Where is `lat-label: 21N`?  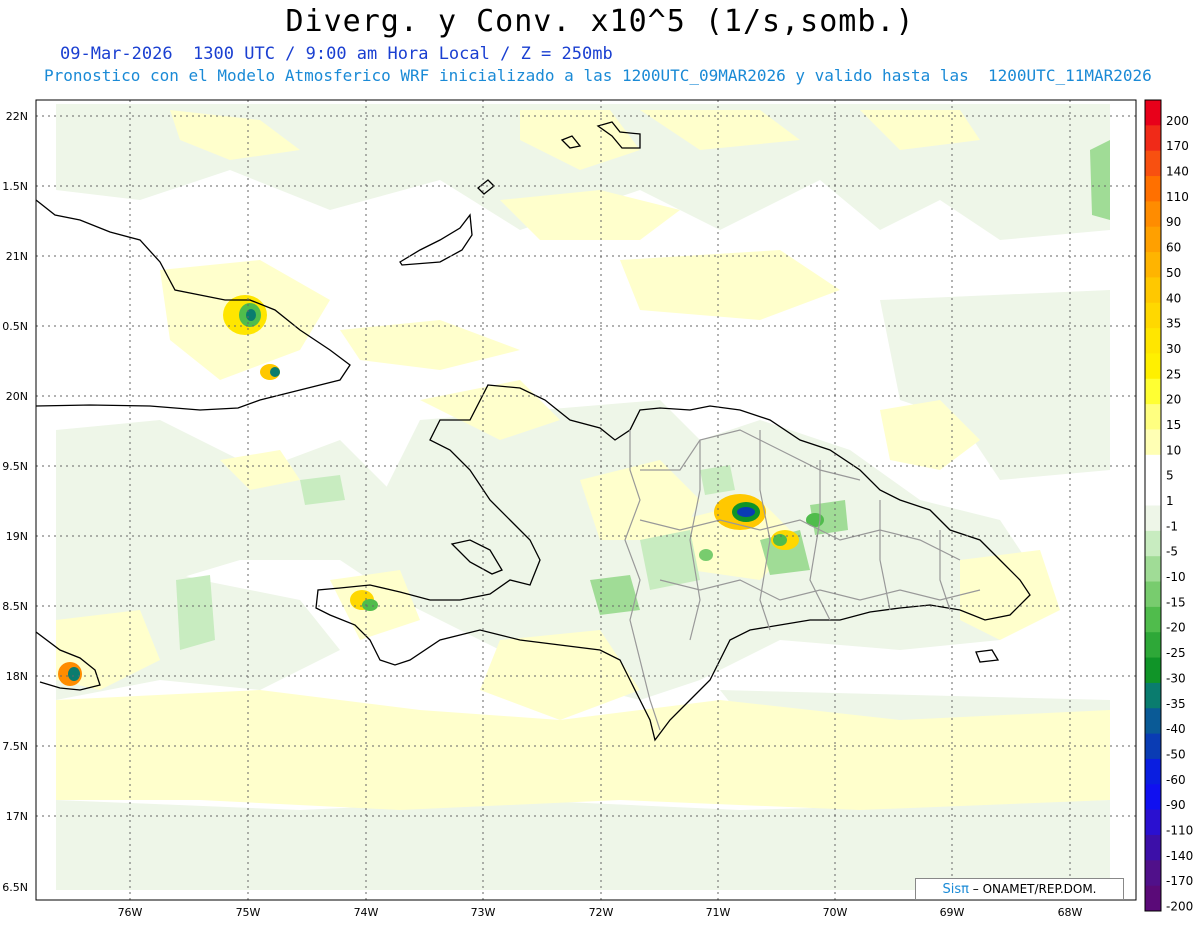 lat-label: 21N is located at coordinates (17, 256).